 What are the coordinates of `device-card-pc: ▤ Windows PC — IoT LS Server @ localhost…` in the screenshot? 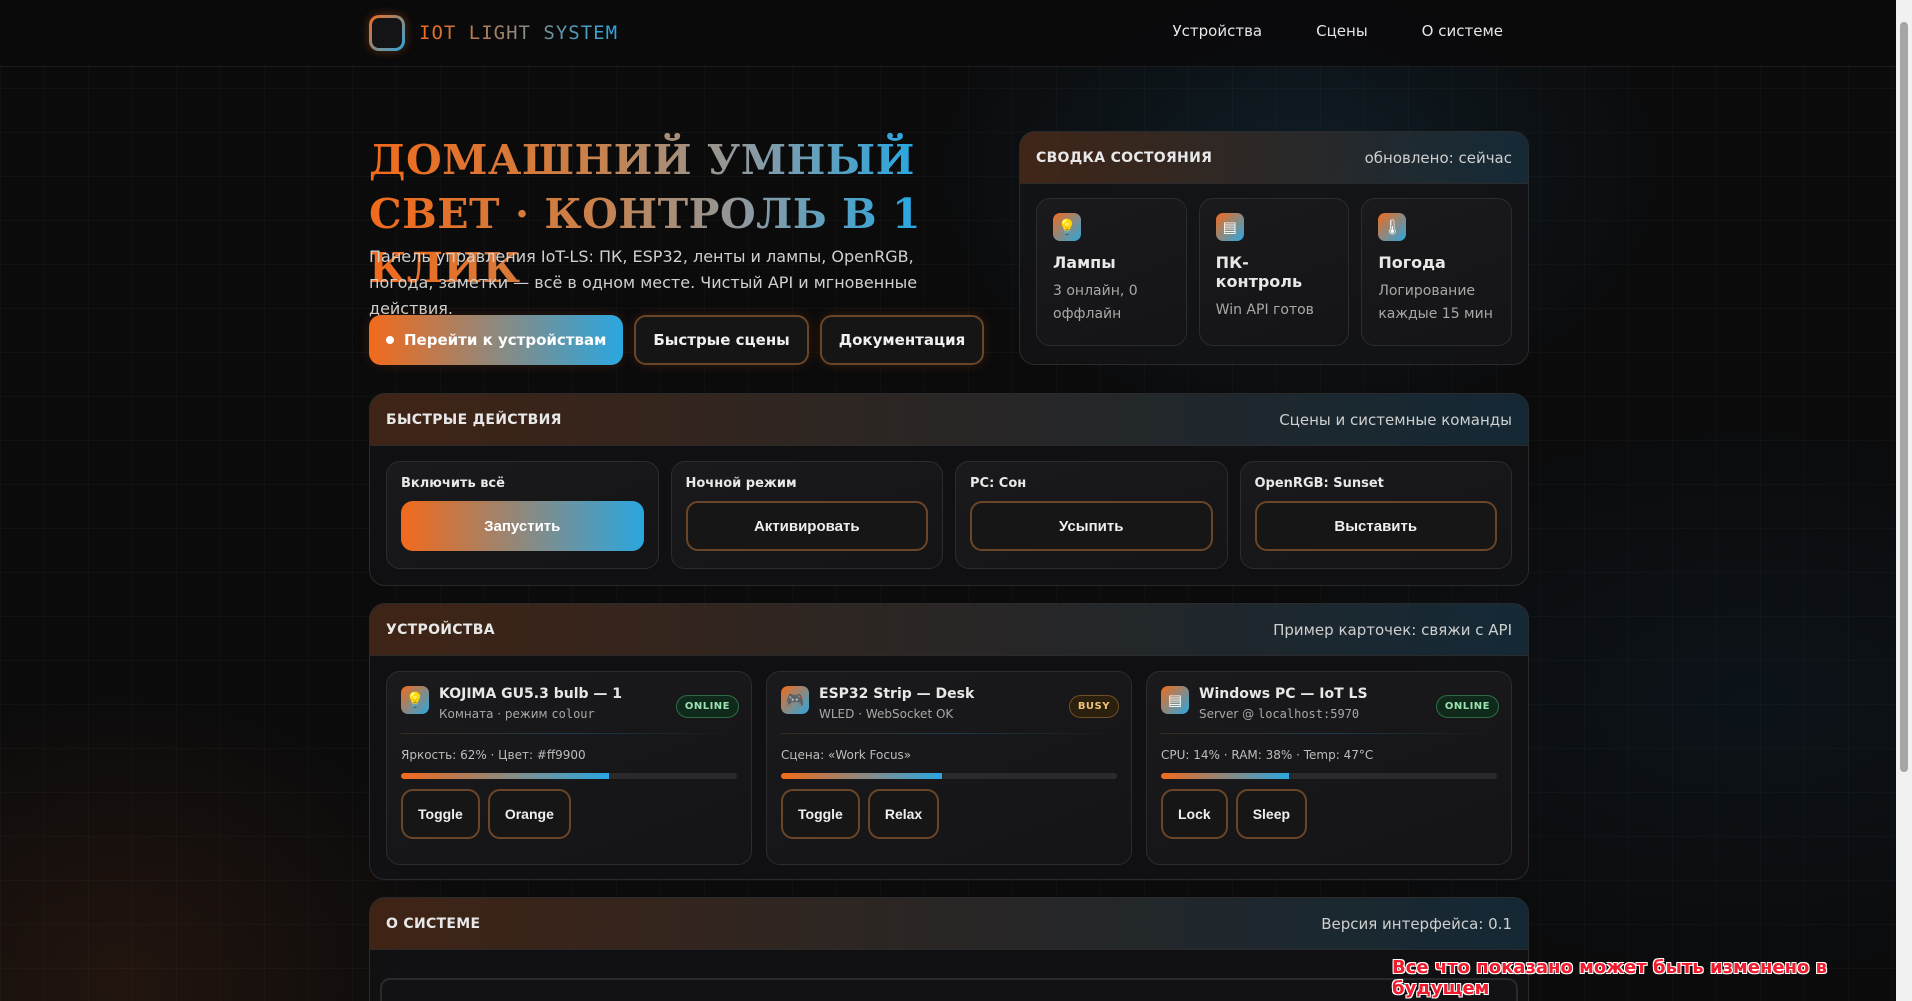 It's located at (1329, 768).